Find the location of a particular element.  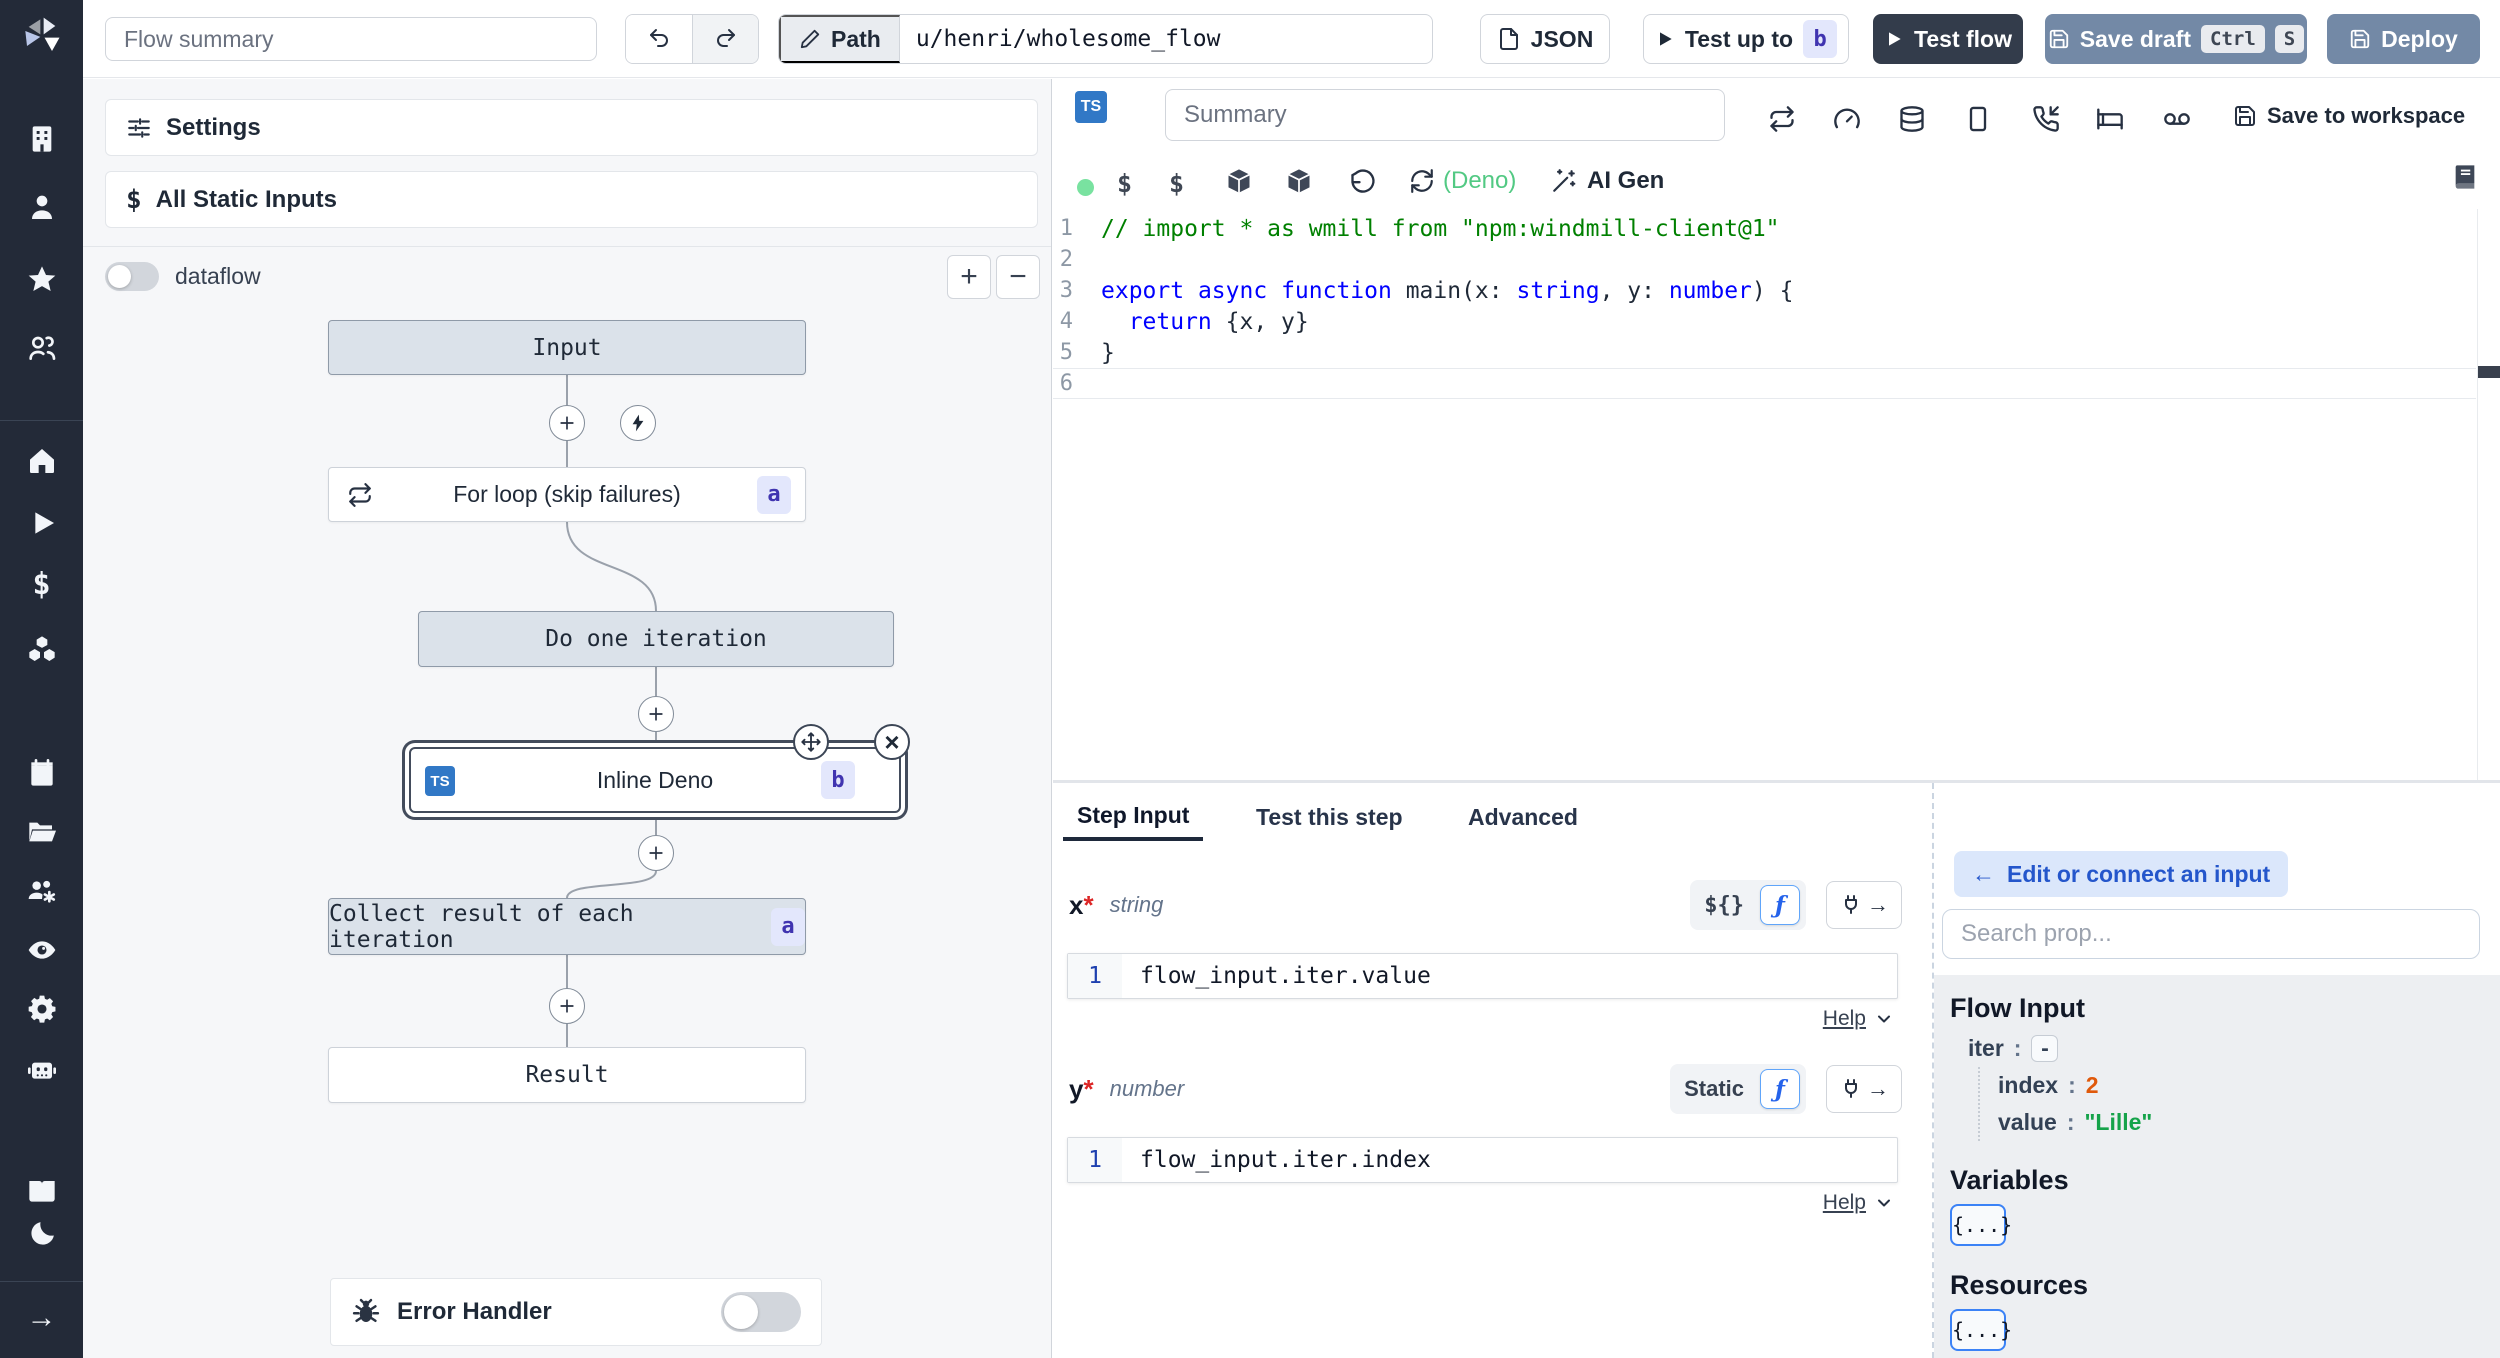

field-y-help: Help is located at coordinates (1857, 1203).